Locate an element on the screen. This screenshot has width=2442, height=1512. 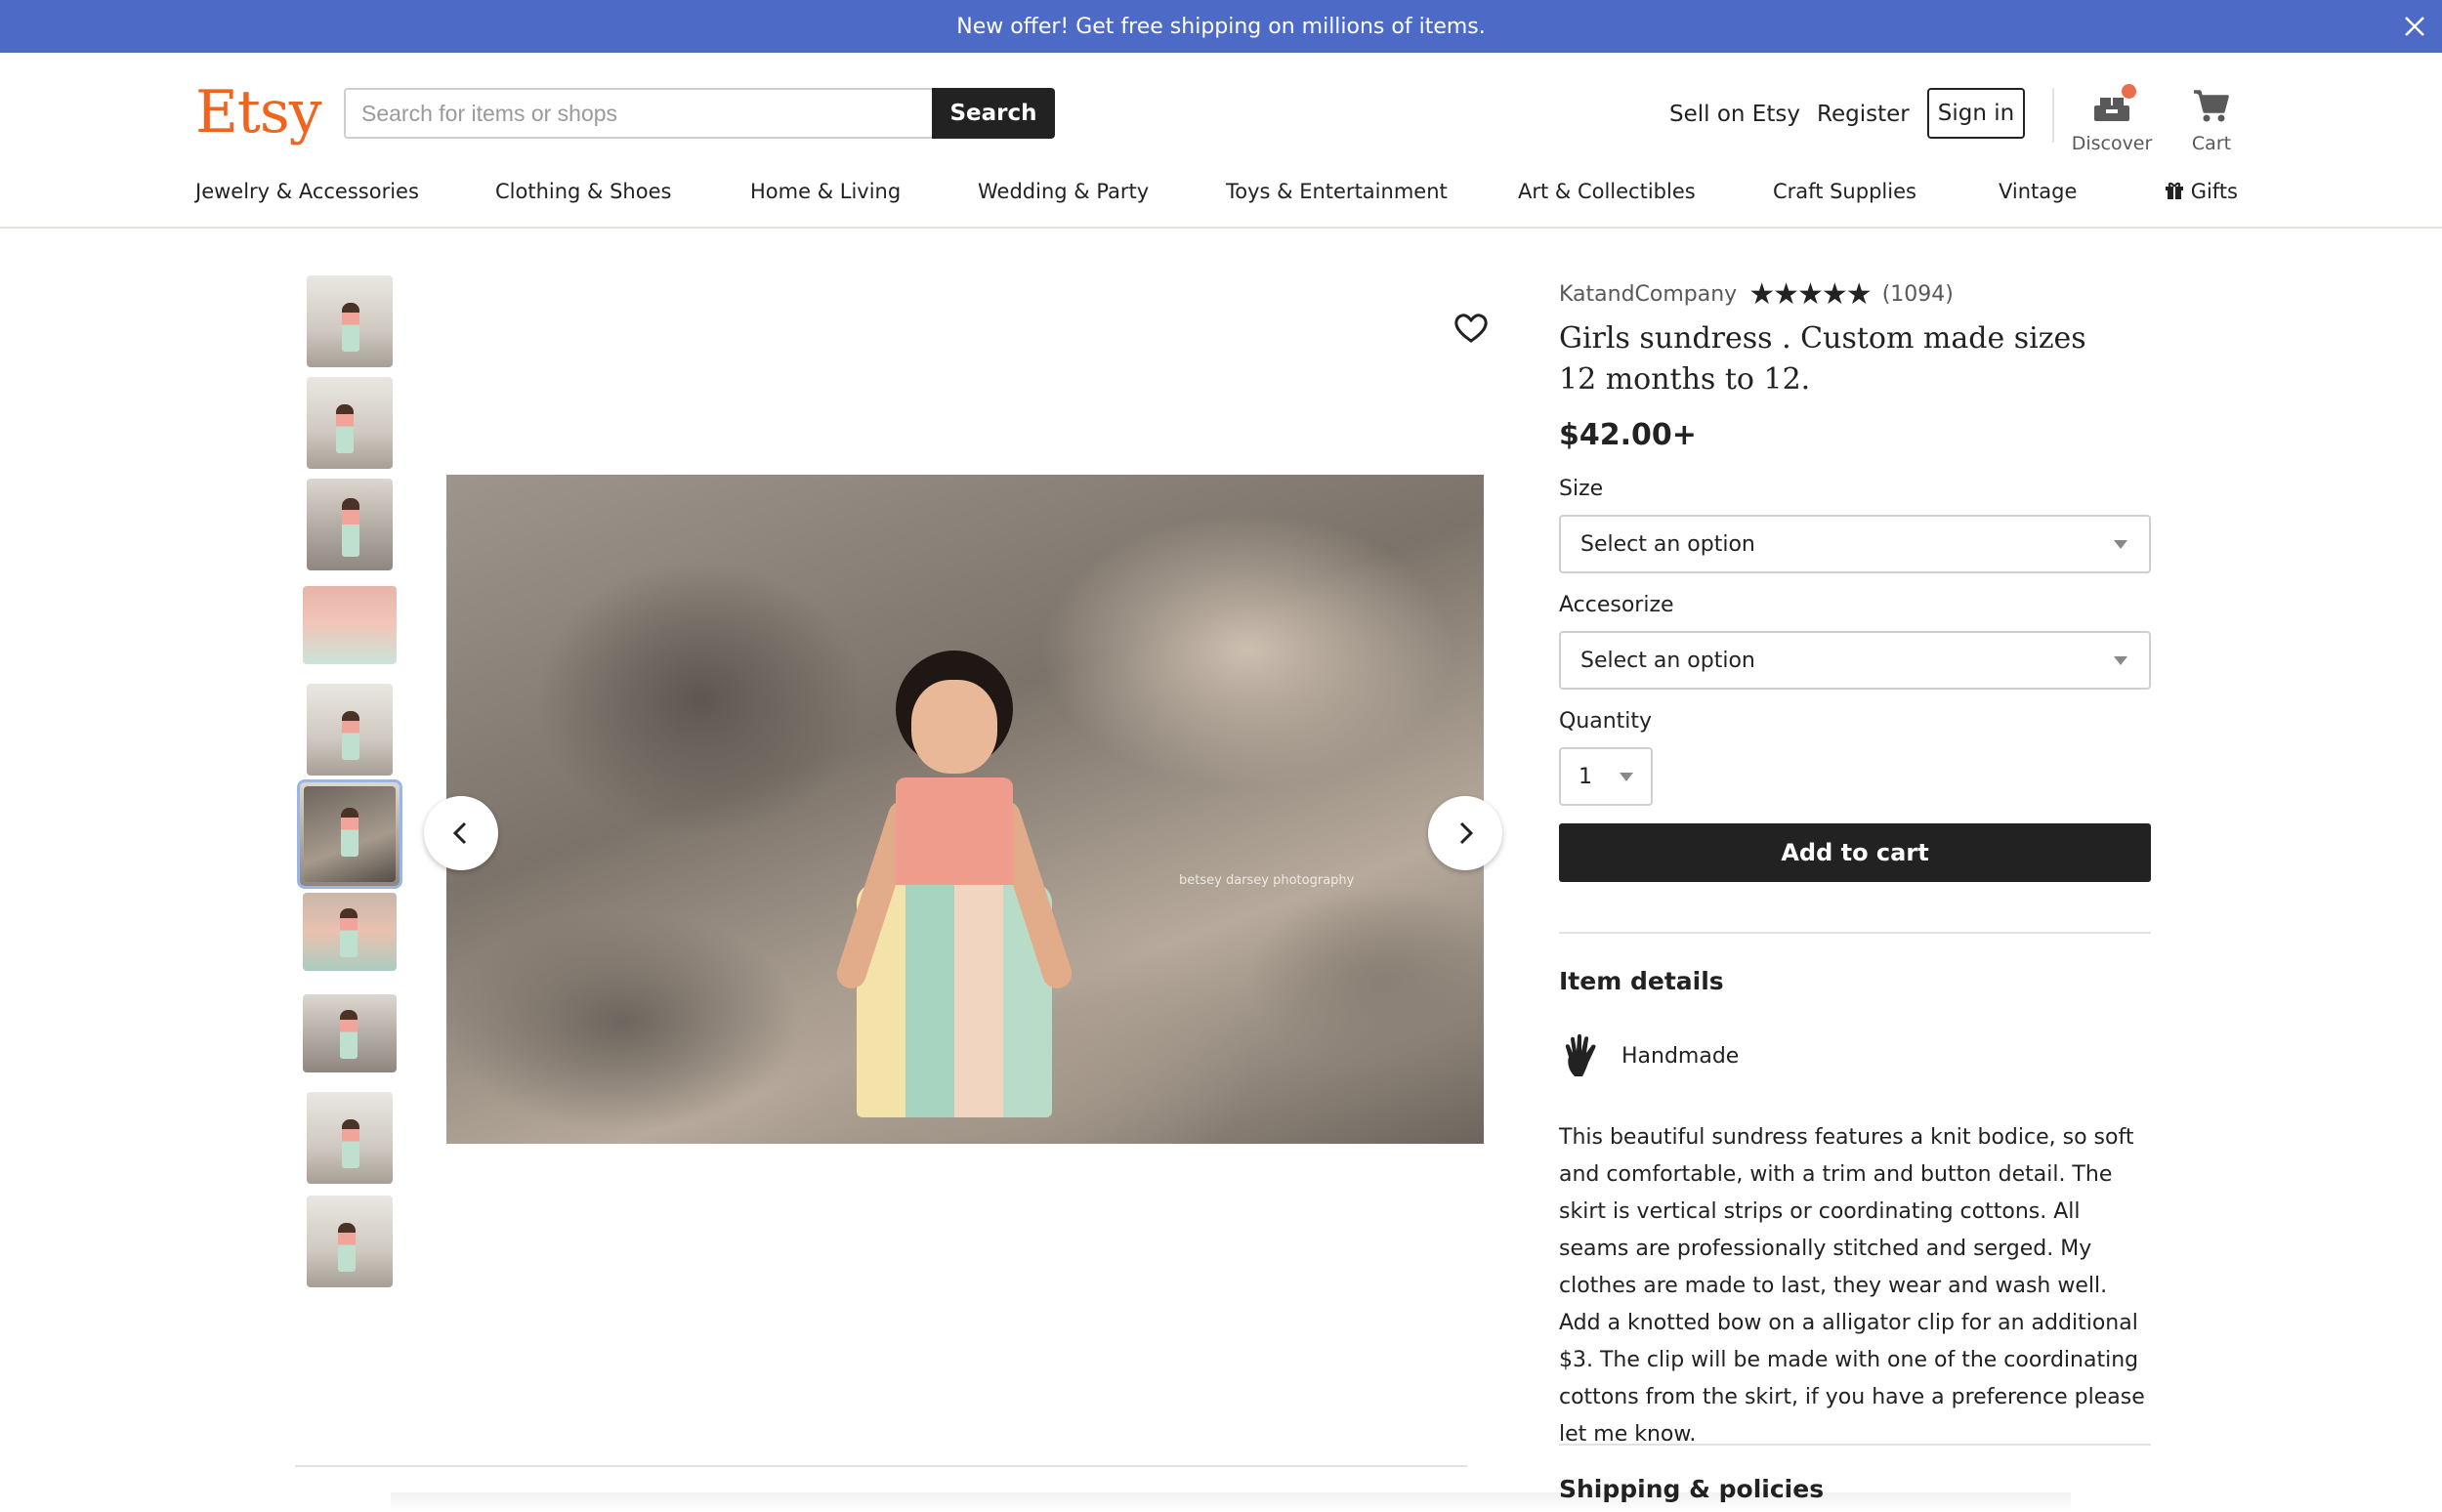
accessorize-select: Select an option is located at coordinates (1855, 660).